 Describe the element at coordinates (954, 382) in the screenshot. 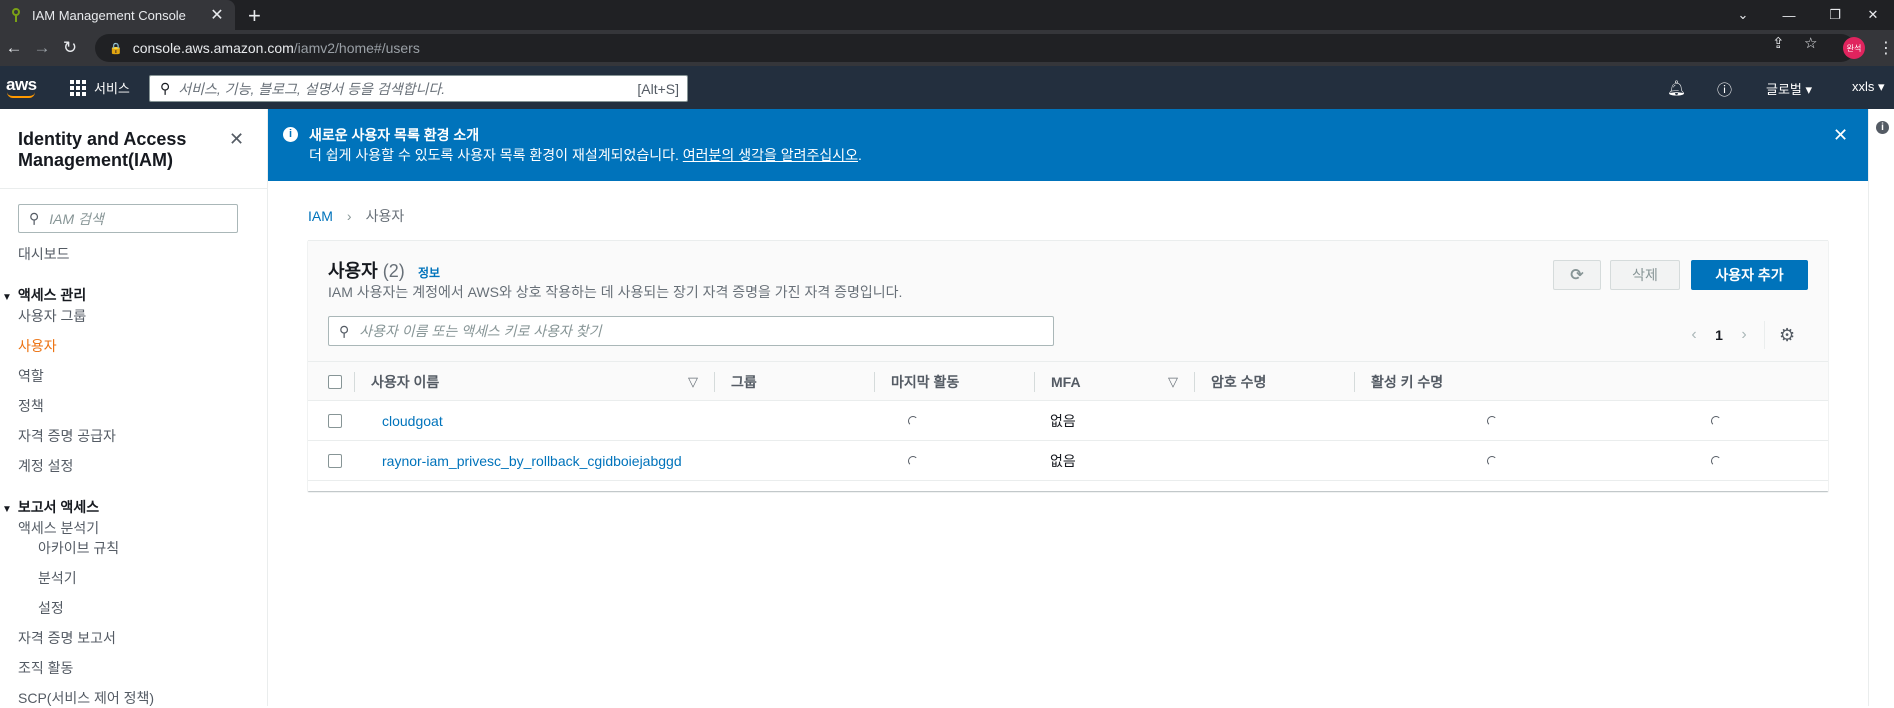

I see `col-last-activity: 마지막 활동` at that location.